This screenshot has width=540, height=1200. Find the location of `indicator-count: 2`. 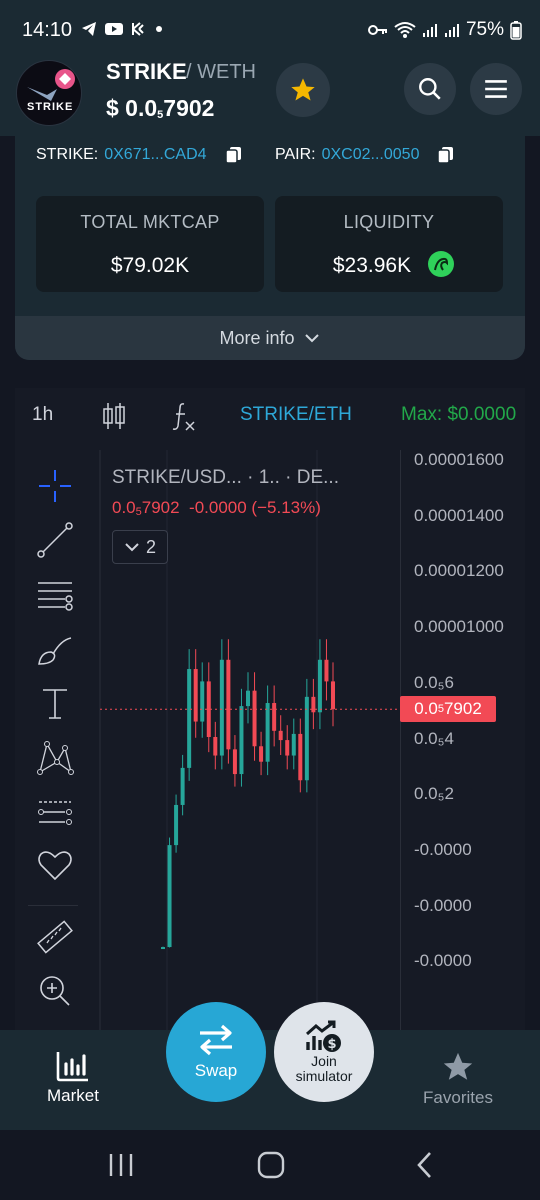

indicator-count: 2 is located at coordinates (150, 546).